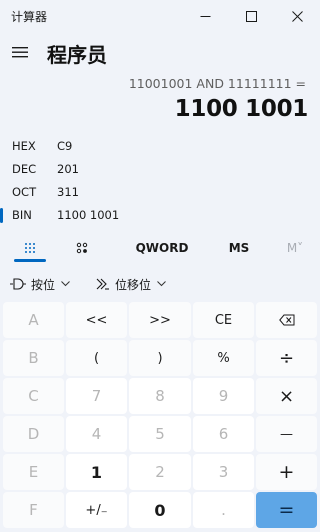  I want to click on key-hex-d: D, so click(33, 434).